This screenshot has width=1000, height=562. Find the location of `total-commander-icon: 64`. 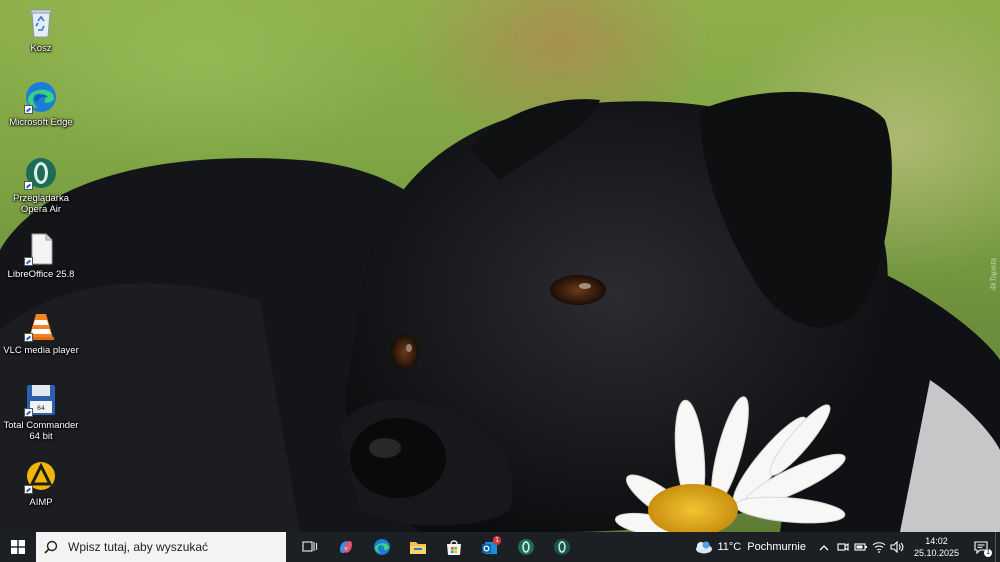

total-commander-icon: 64 is located at coordinates (41, 400).